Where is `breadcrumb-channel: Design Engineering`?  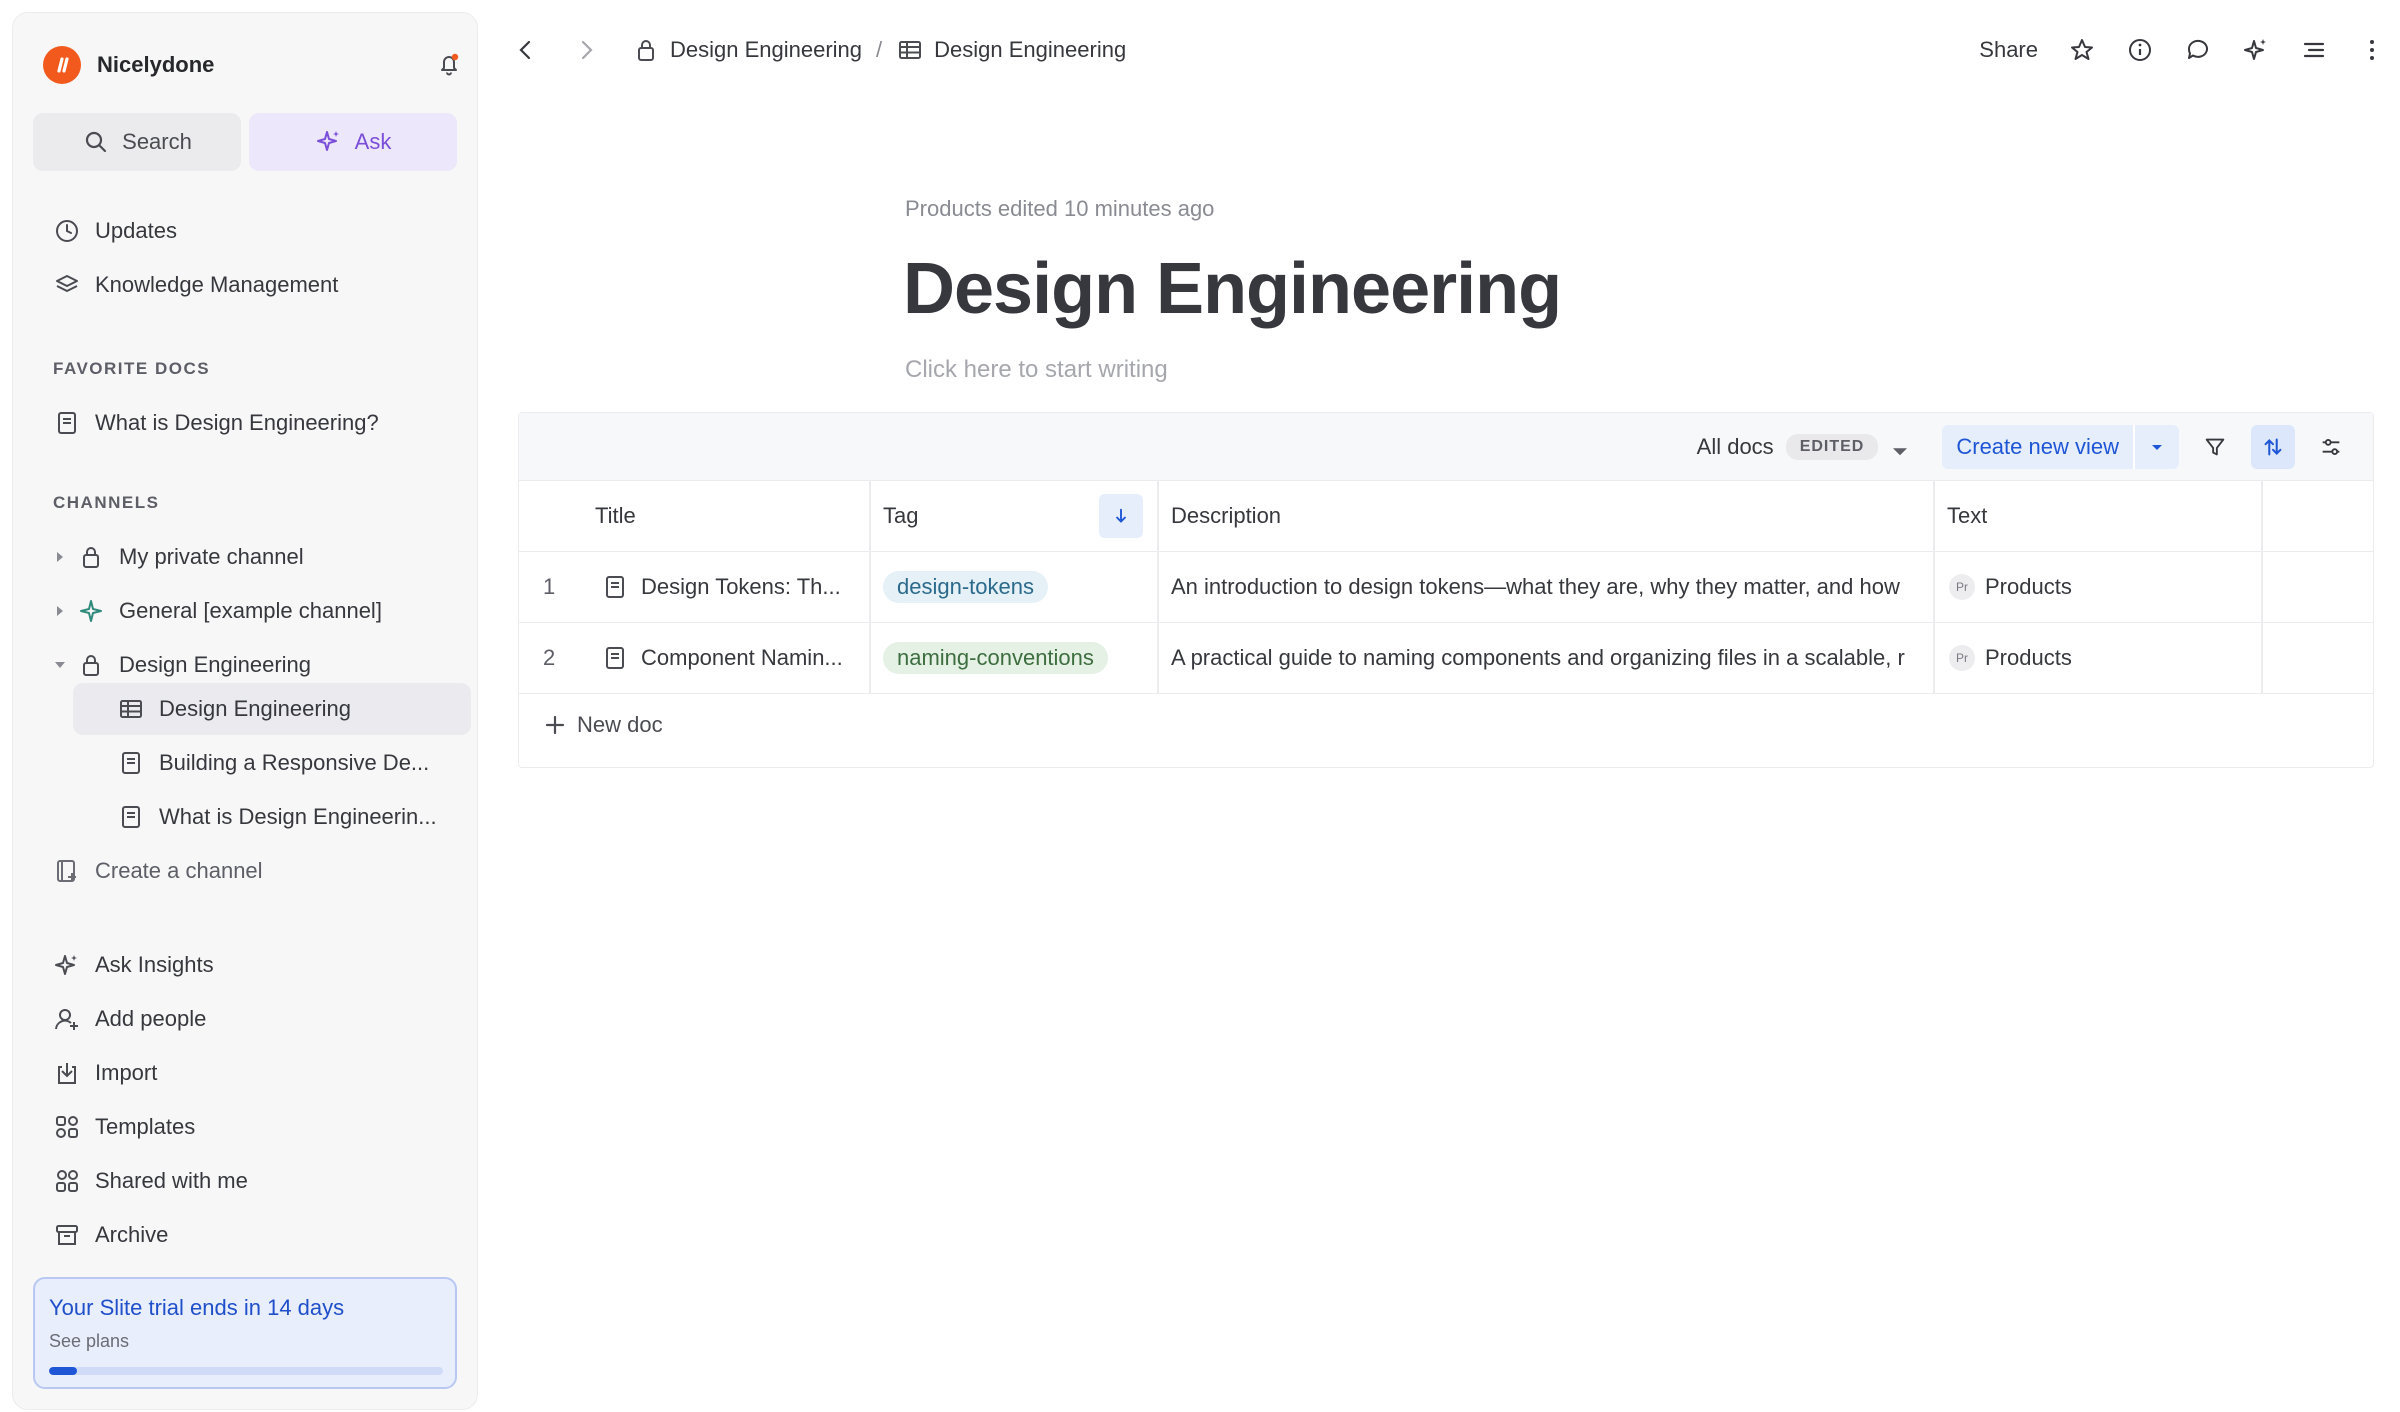 breadcrumb-channel: Design Engineering is located at coordinates (747, 50).